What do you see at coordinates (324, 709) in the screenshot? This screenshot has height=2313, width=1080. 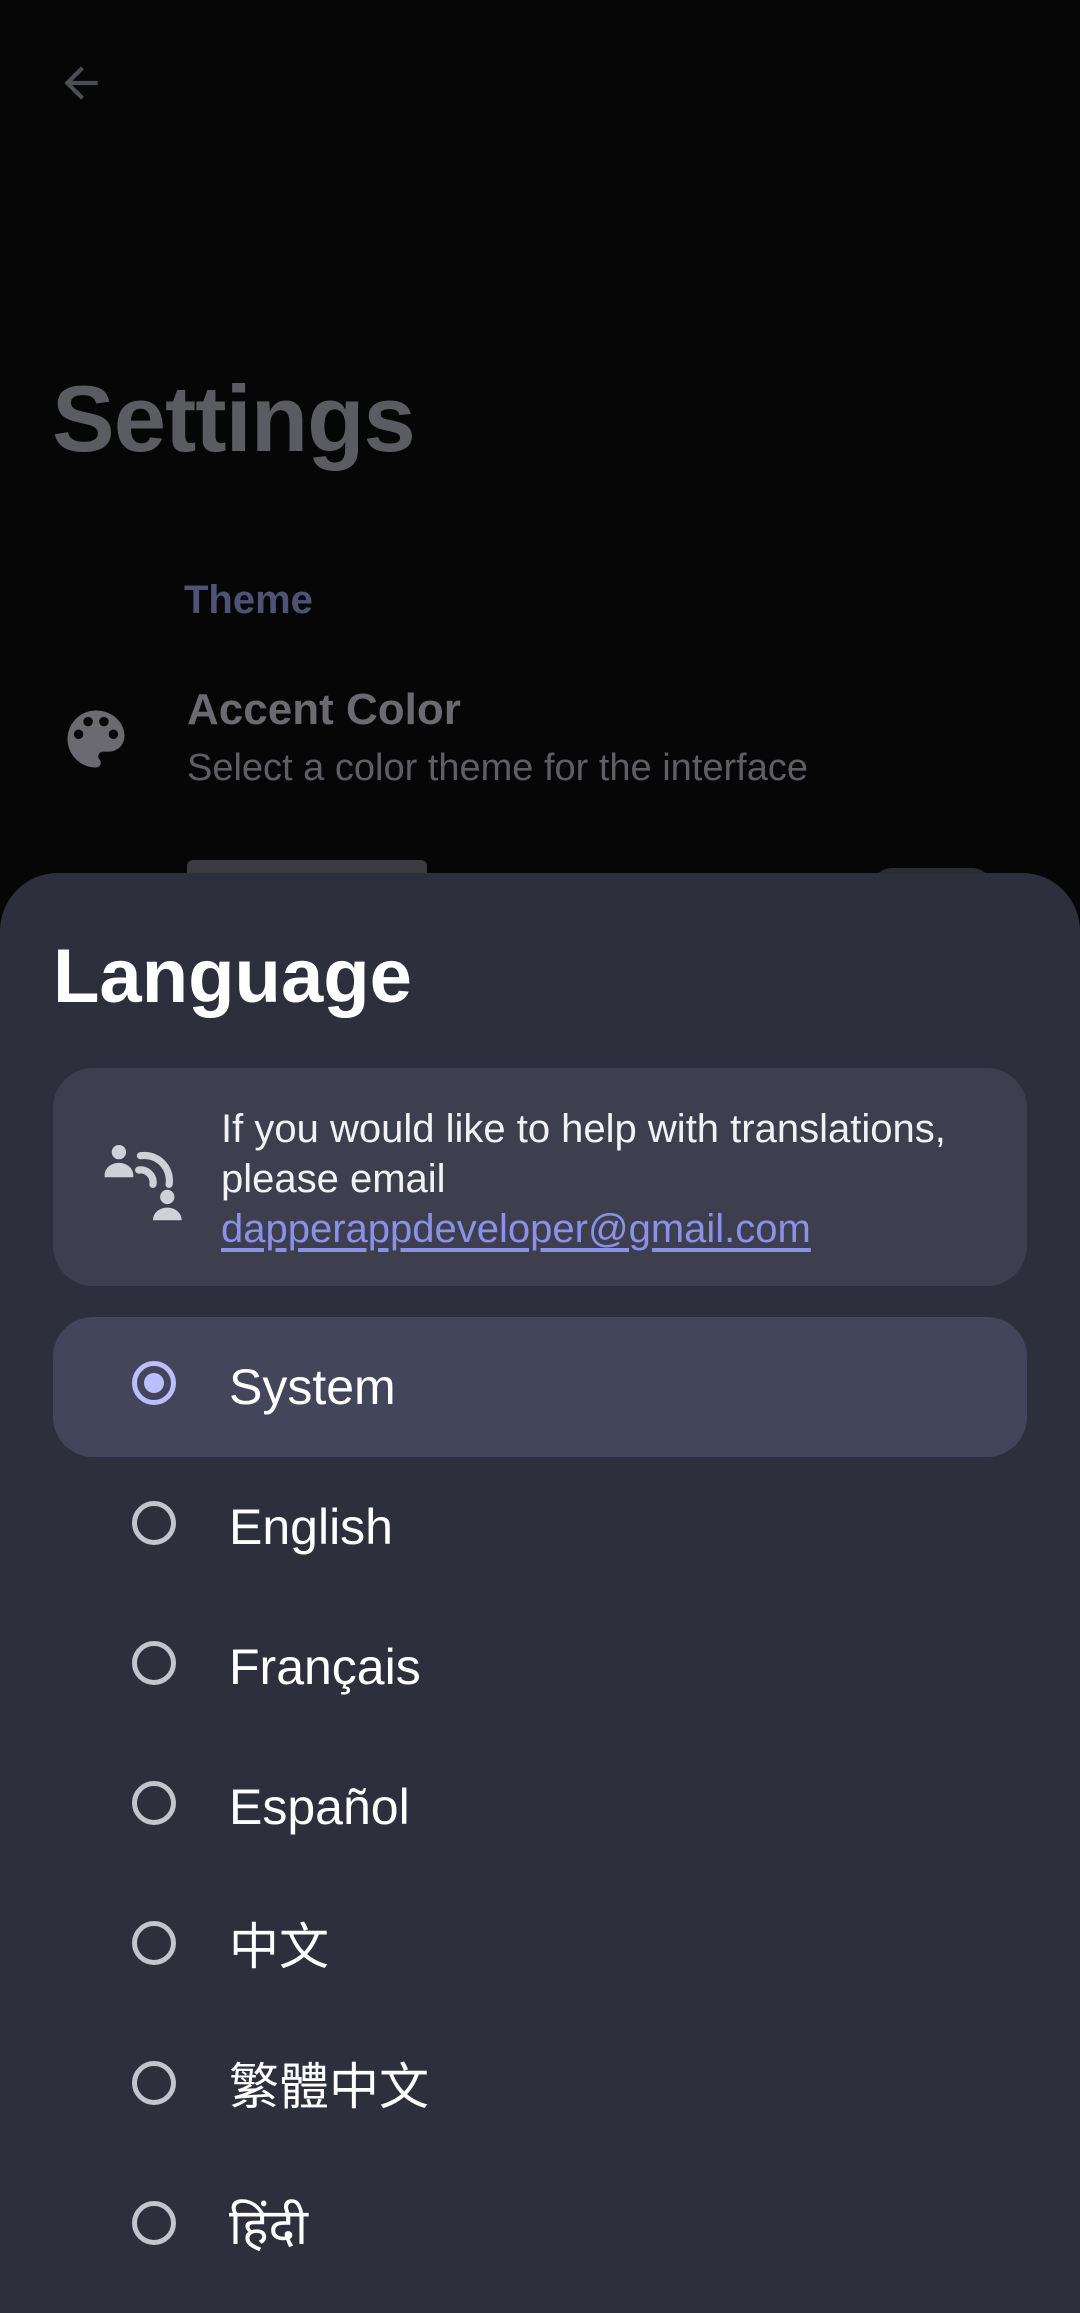 I see `setting-title: Accent Color` at bounding box center [324, 709].